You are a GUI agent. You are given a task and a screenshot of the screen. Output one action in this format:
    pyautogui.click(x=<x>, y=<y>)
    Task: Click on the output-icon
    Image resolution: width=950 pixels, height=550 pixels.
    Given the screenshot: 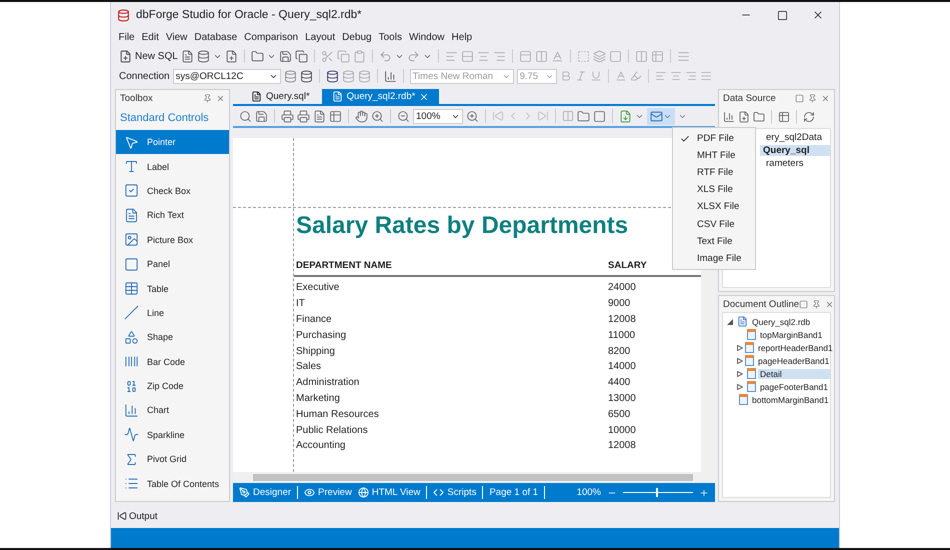 What is the action you would take?
    pyautogui.click(x=122, y=516)
    